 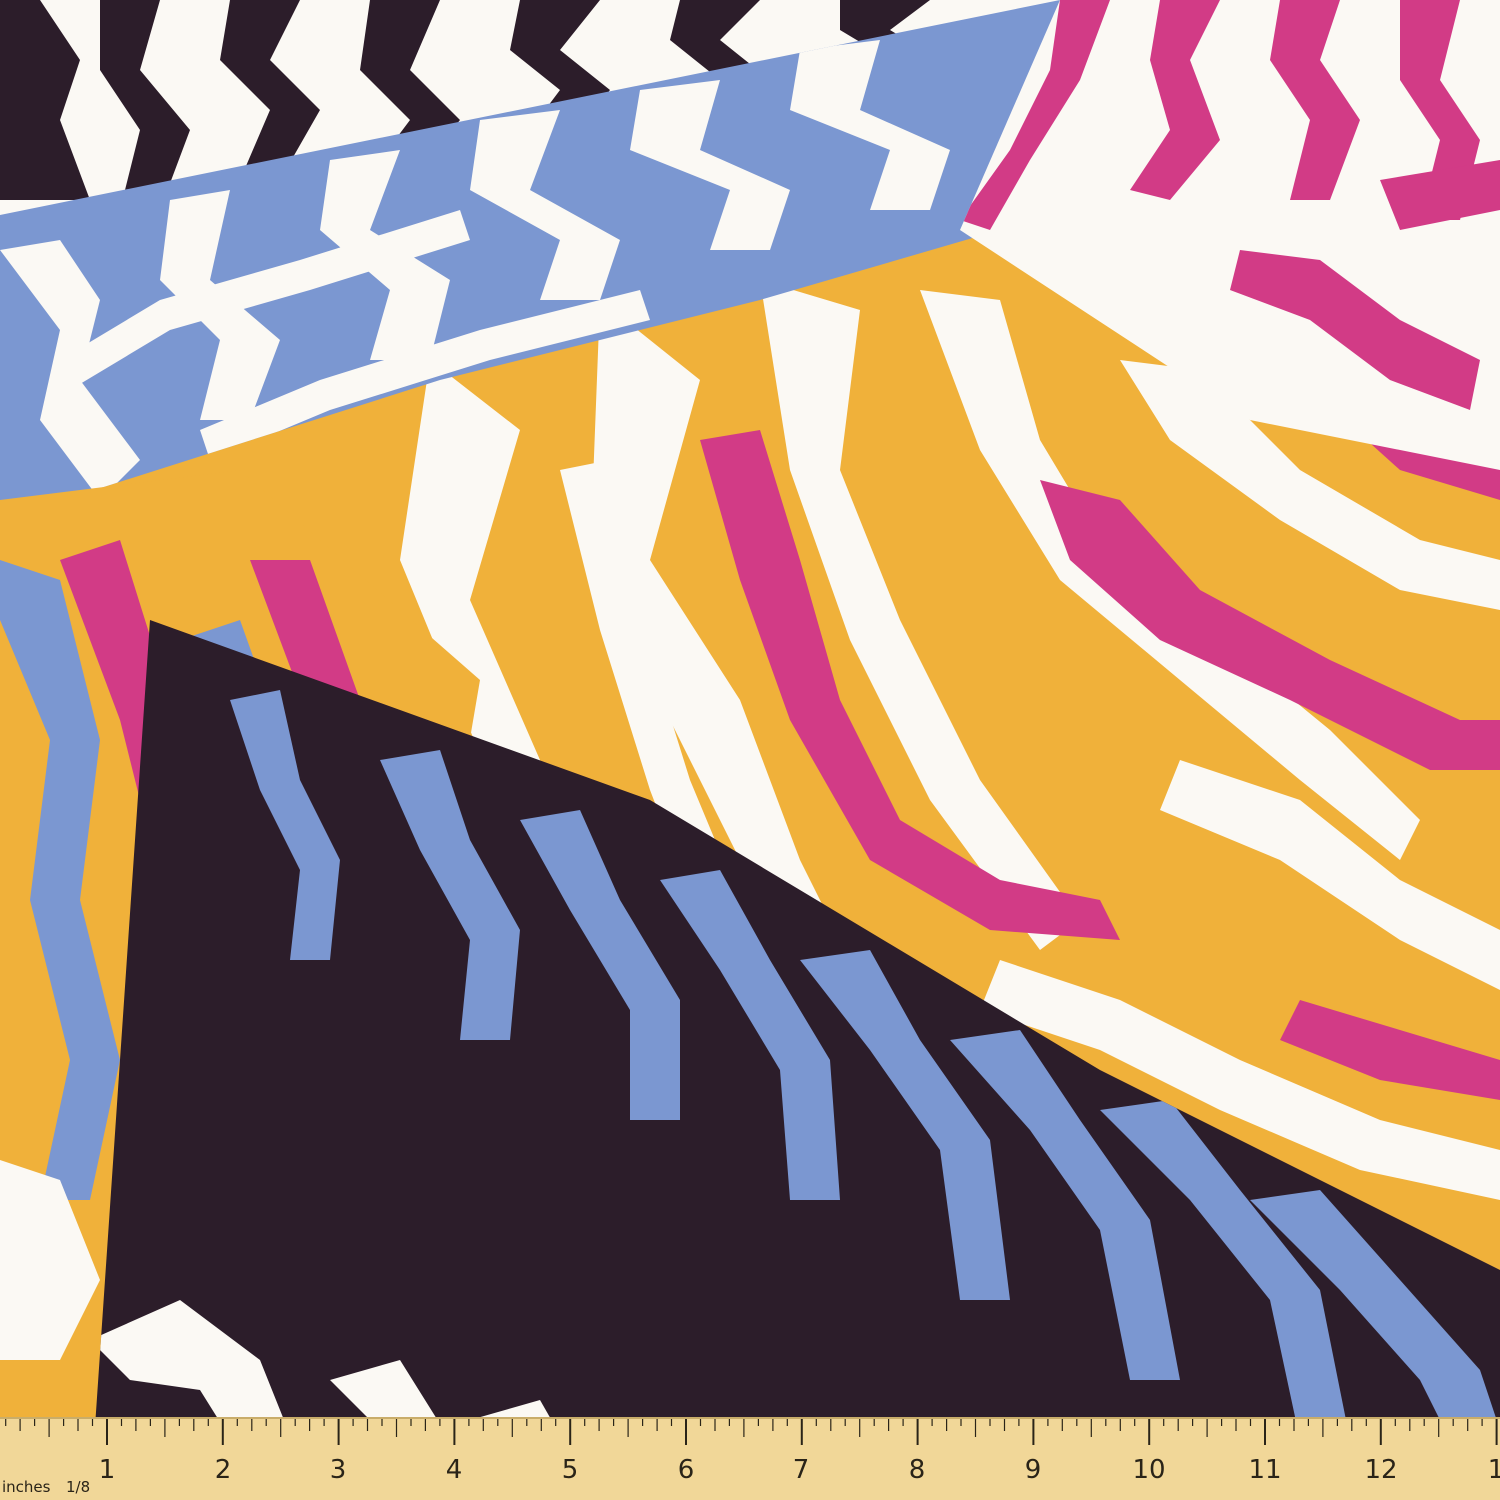 What do you see at coordinates (801, 1470) in the screenshot?
I see `ruler-number-7: 7` at bounding box center [801, 1470].